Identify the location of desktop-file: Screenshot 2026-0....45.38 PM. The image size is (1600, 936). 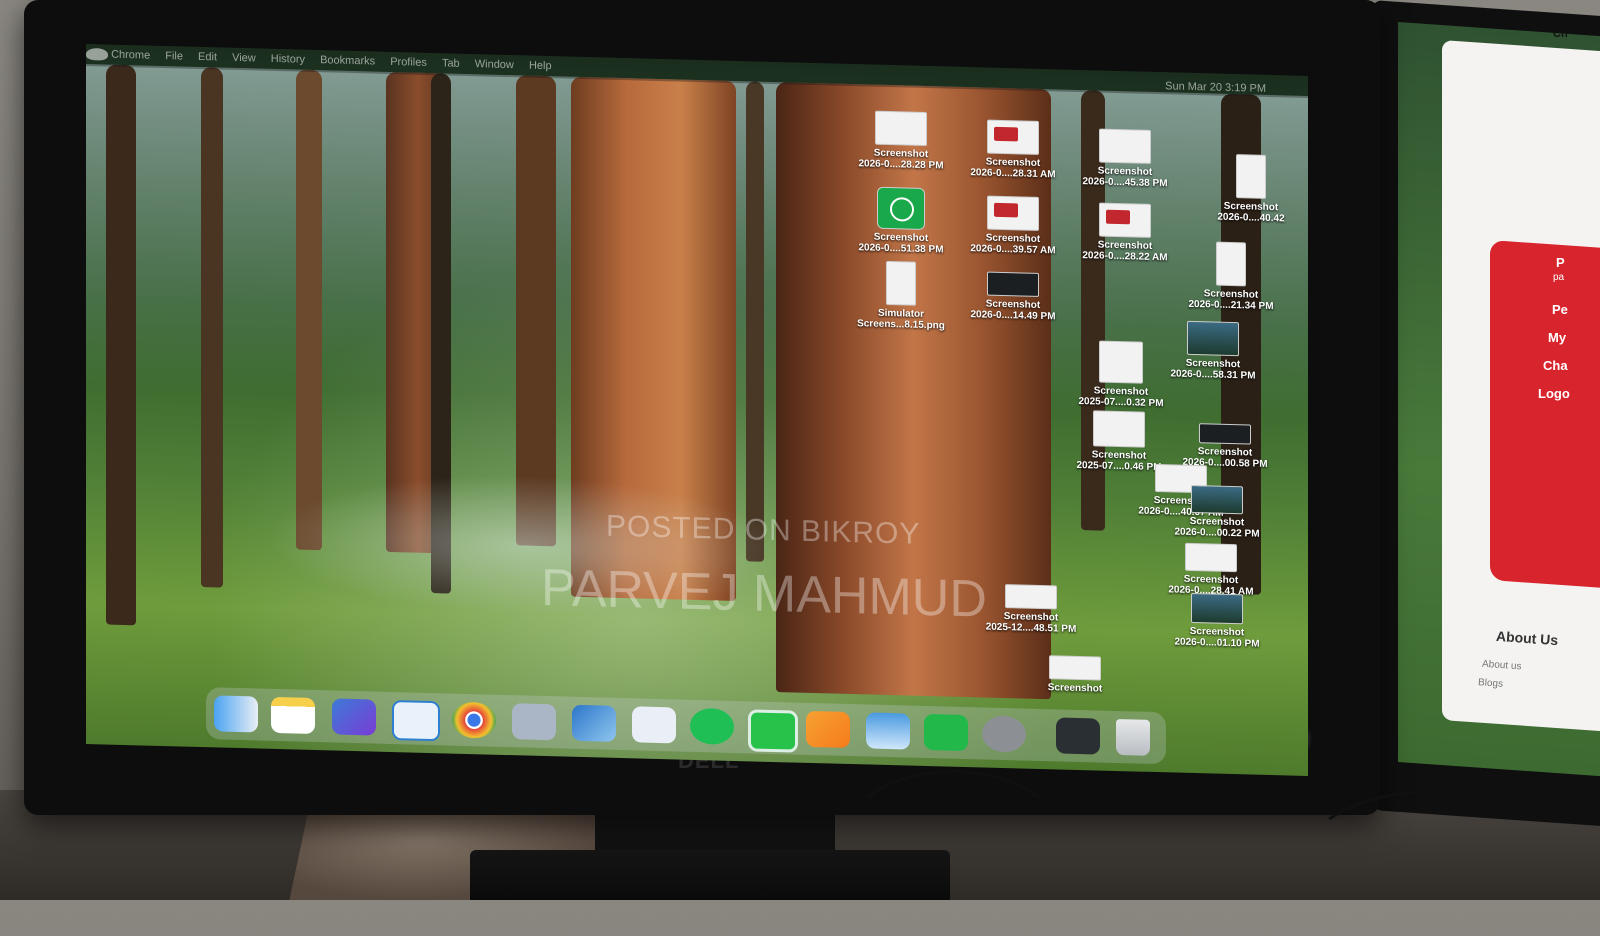
(1125, 159).